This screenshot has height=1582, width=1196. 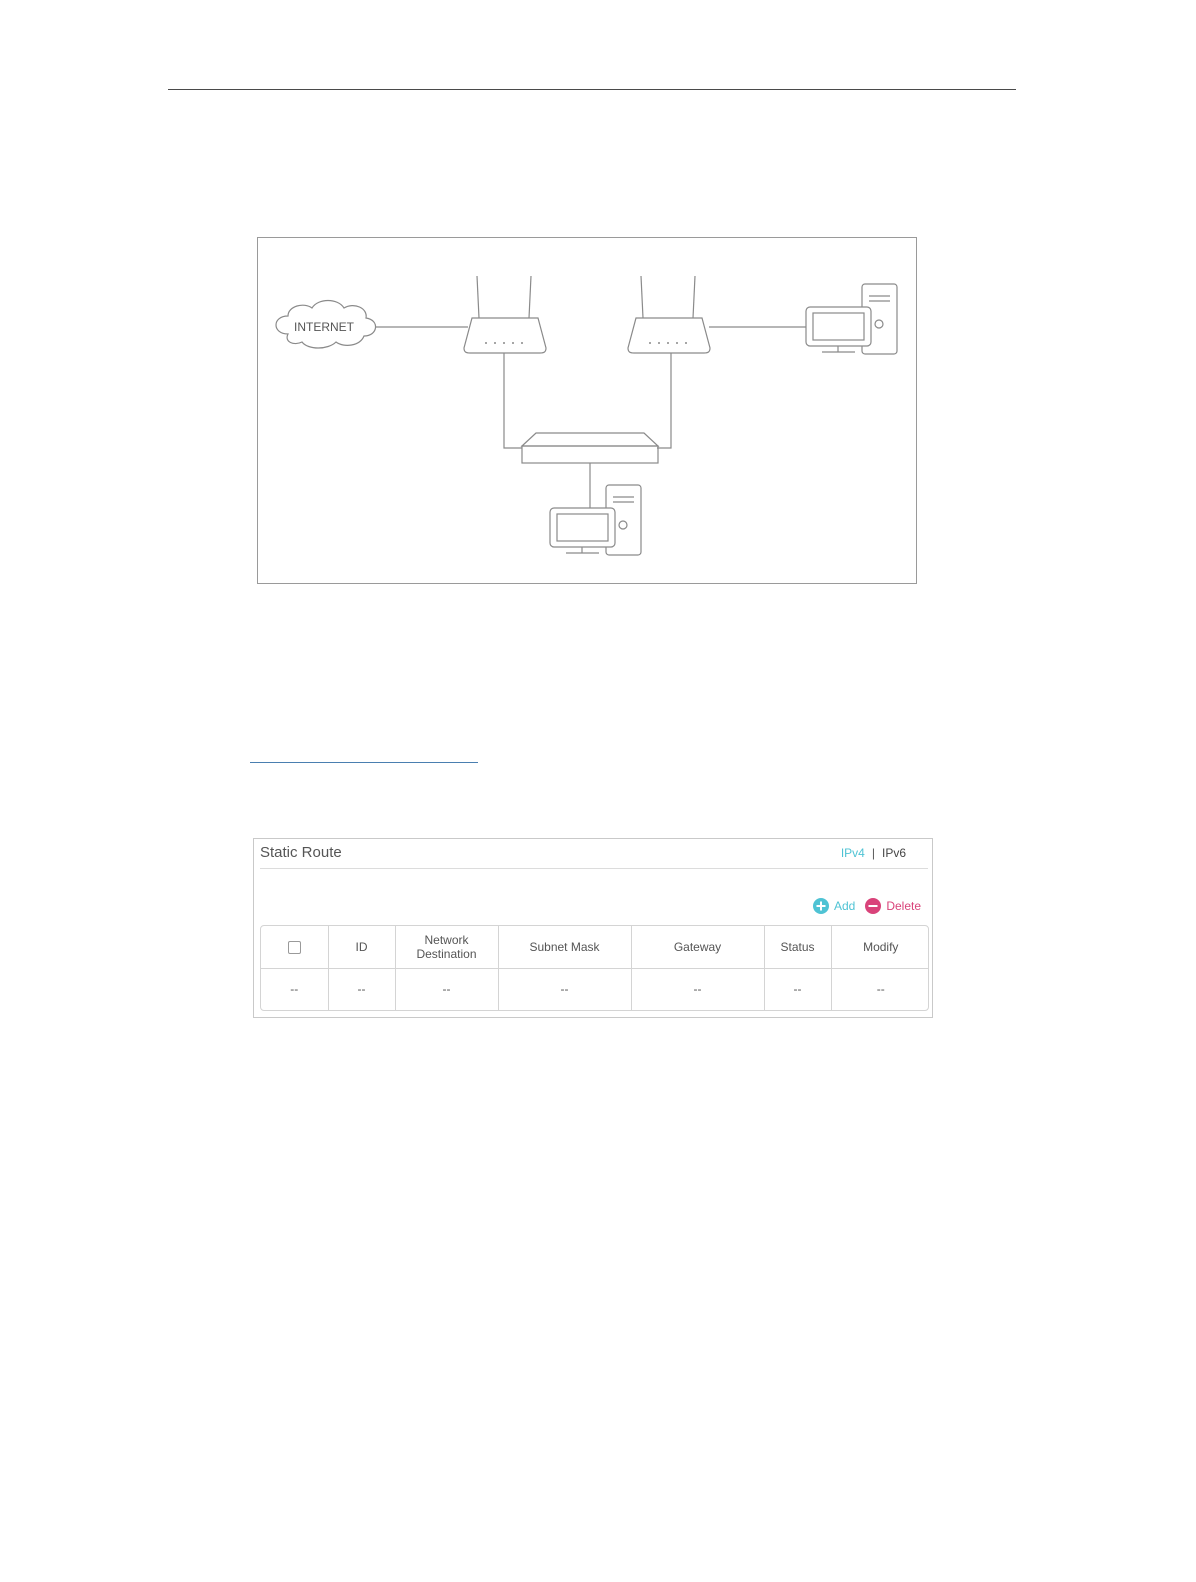 I want to click on delete-icon, so click(x=873, y=906).